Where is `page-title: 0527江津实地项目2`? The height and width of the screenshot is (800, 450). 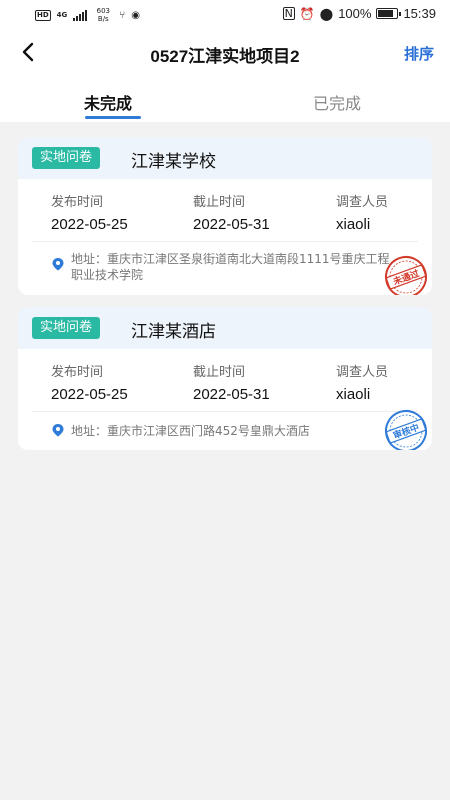 page-title: 0527江津实地项目2 is located at coordinates (225, 56).